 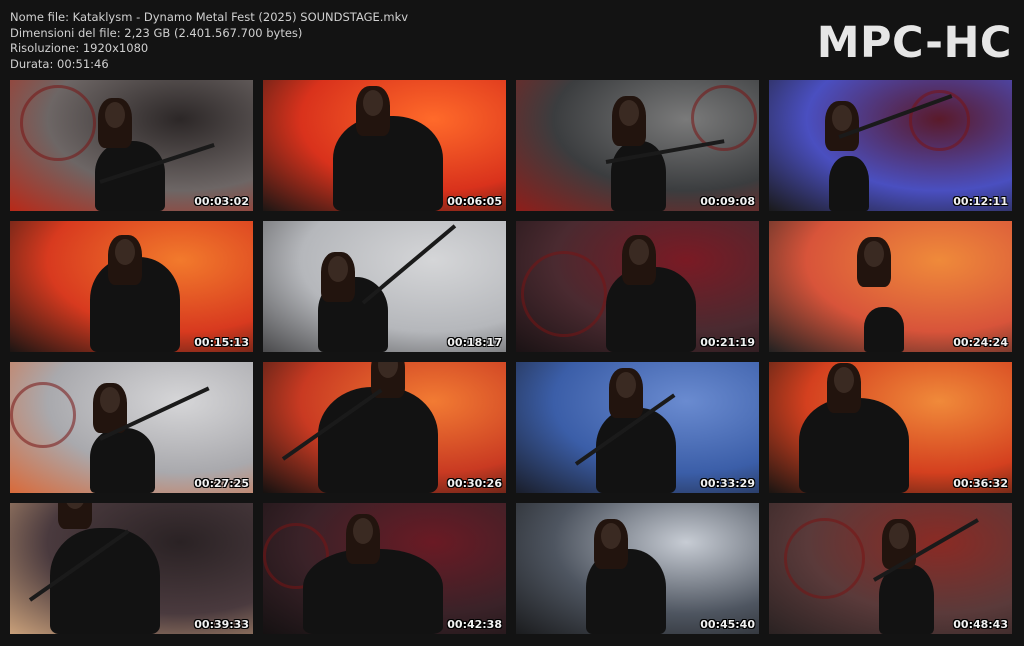 I want to click on thumbnail-guitarist-closeup-red: 00:30:26, so click(x=384, y=427).